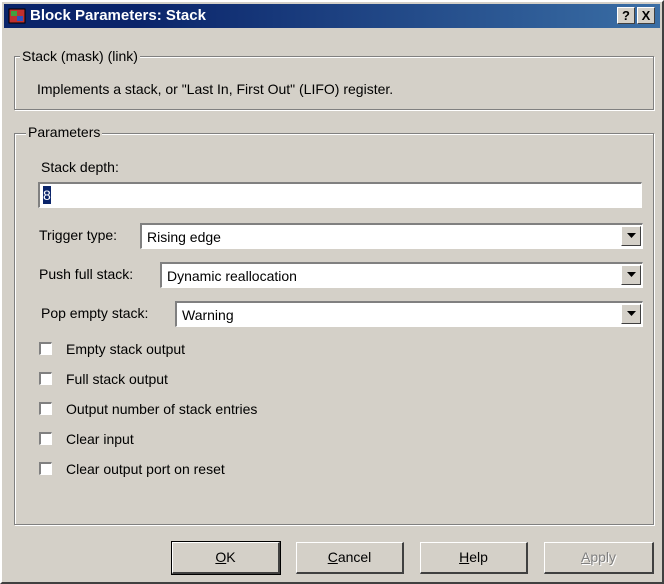 Image resolution: width=664 pixels, height=584 pixels. I want to click on checkbox-label: Clear input, so click(100, 439).